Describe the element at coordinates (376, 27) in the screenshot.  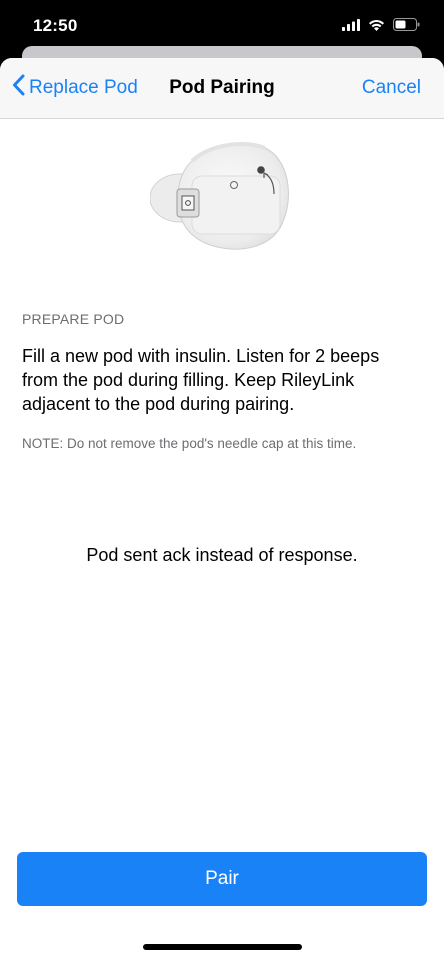
I see `wifi-icon` at that location.